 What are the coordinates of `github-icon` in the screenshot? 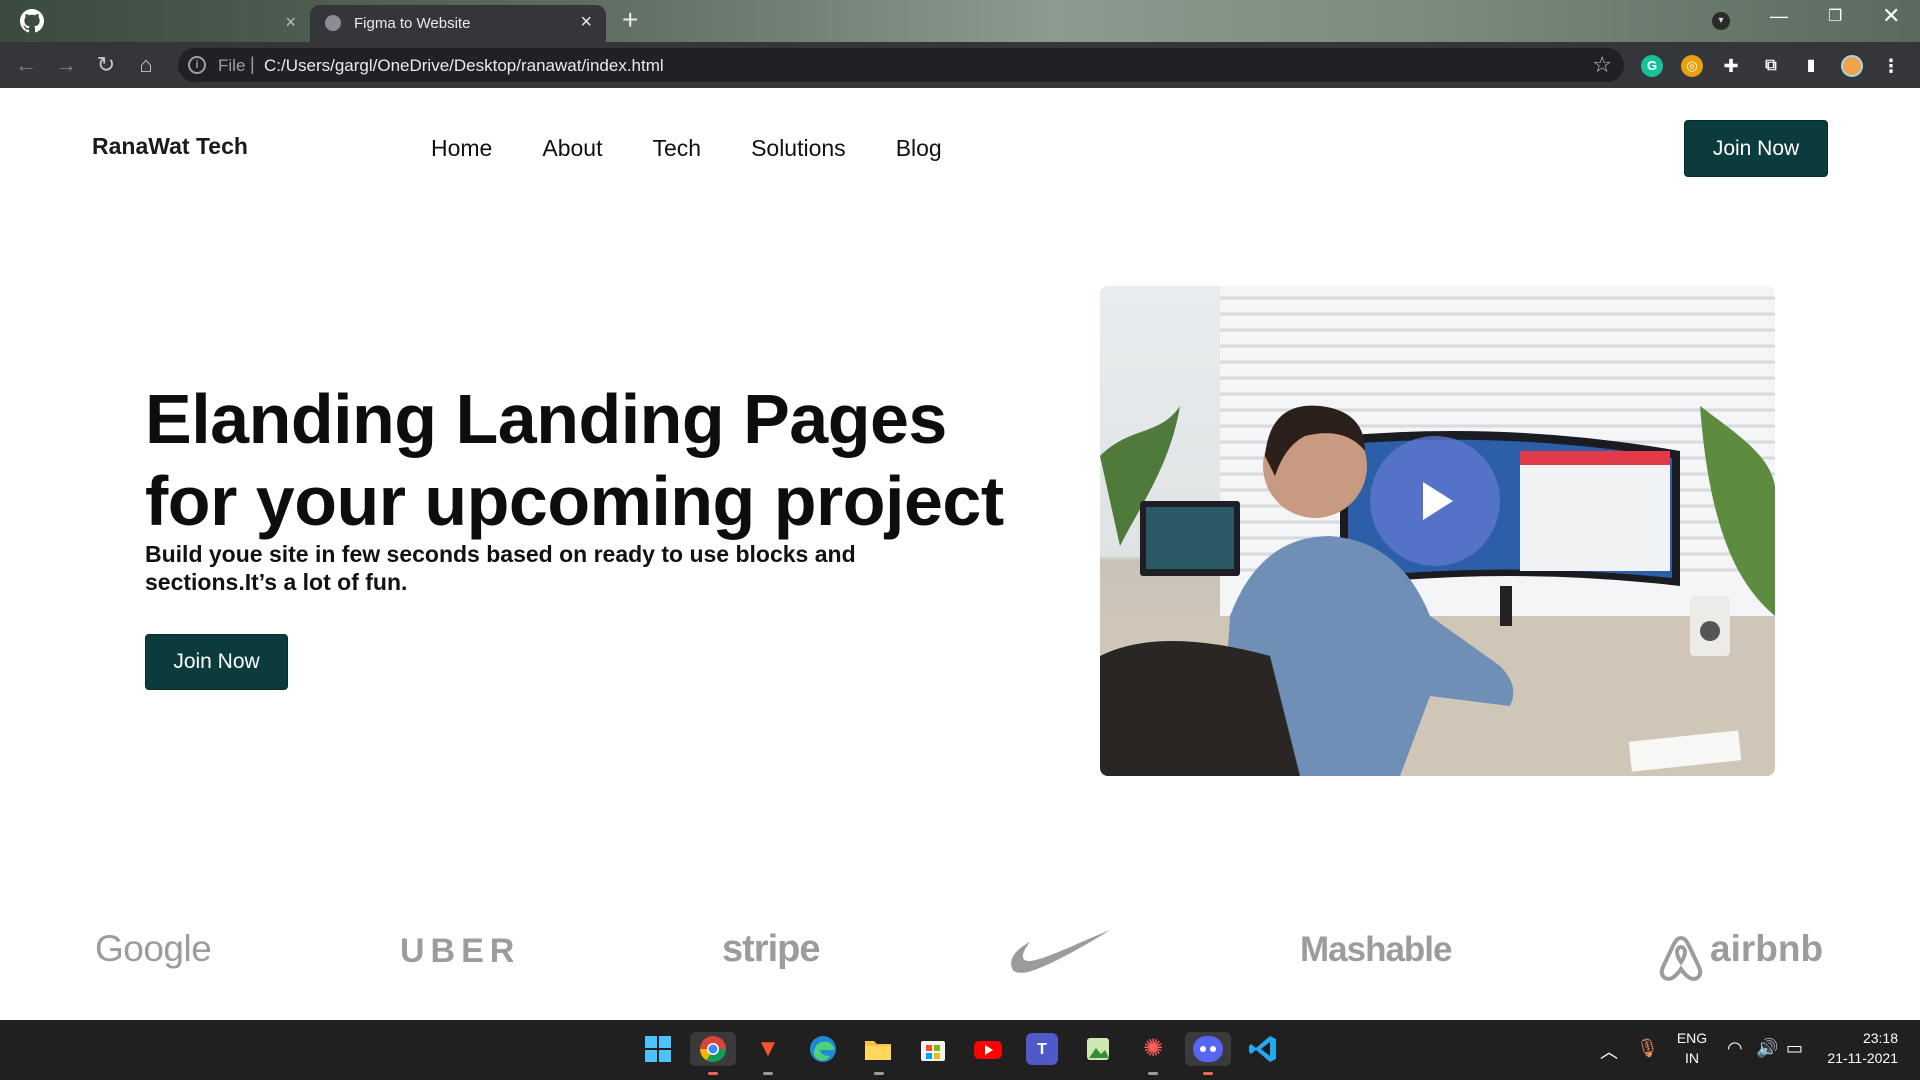 It's located at (32, 21).